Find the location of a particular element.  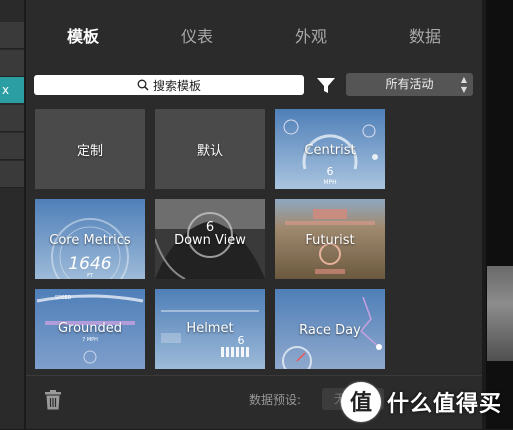

search-placeholder: 搜索模板 is located at coordinates (176, 85).